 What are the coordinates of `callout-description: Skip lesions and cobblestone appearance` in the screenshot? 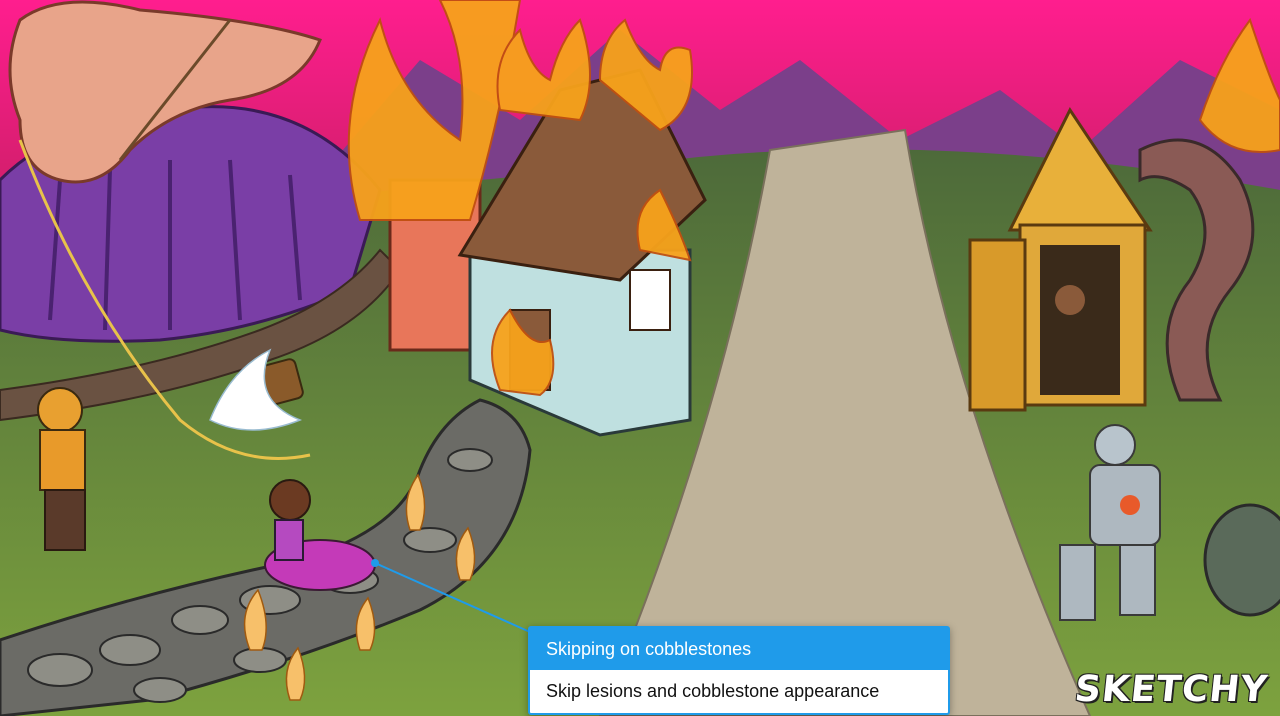 It's located at (713, 691).